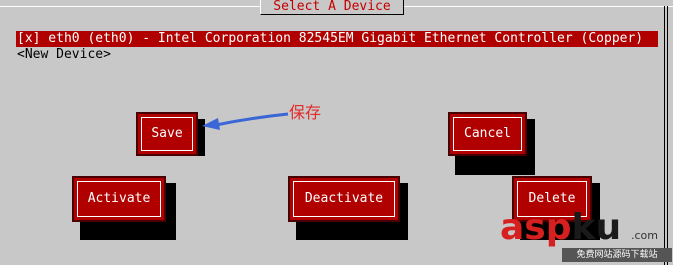 Image resolution: width=673 pixels, height=265 pixels. I want to click on watermark-brand-dark: ku, so click(596, 227).